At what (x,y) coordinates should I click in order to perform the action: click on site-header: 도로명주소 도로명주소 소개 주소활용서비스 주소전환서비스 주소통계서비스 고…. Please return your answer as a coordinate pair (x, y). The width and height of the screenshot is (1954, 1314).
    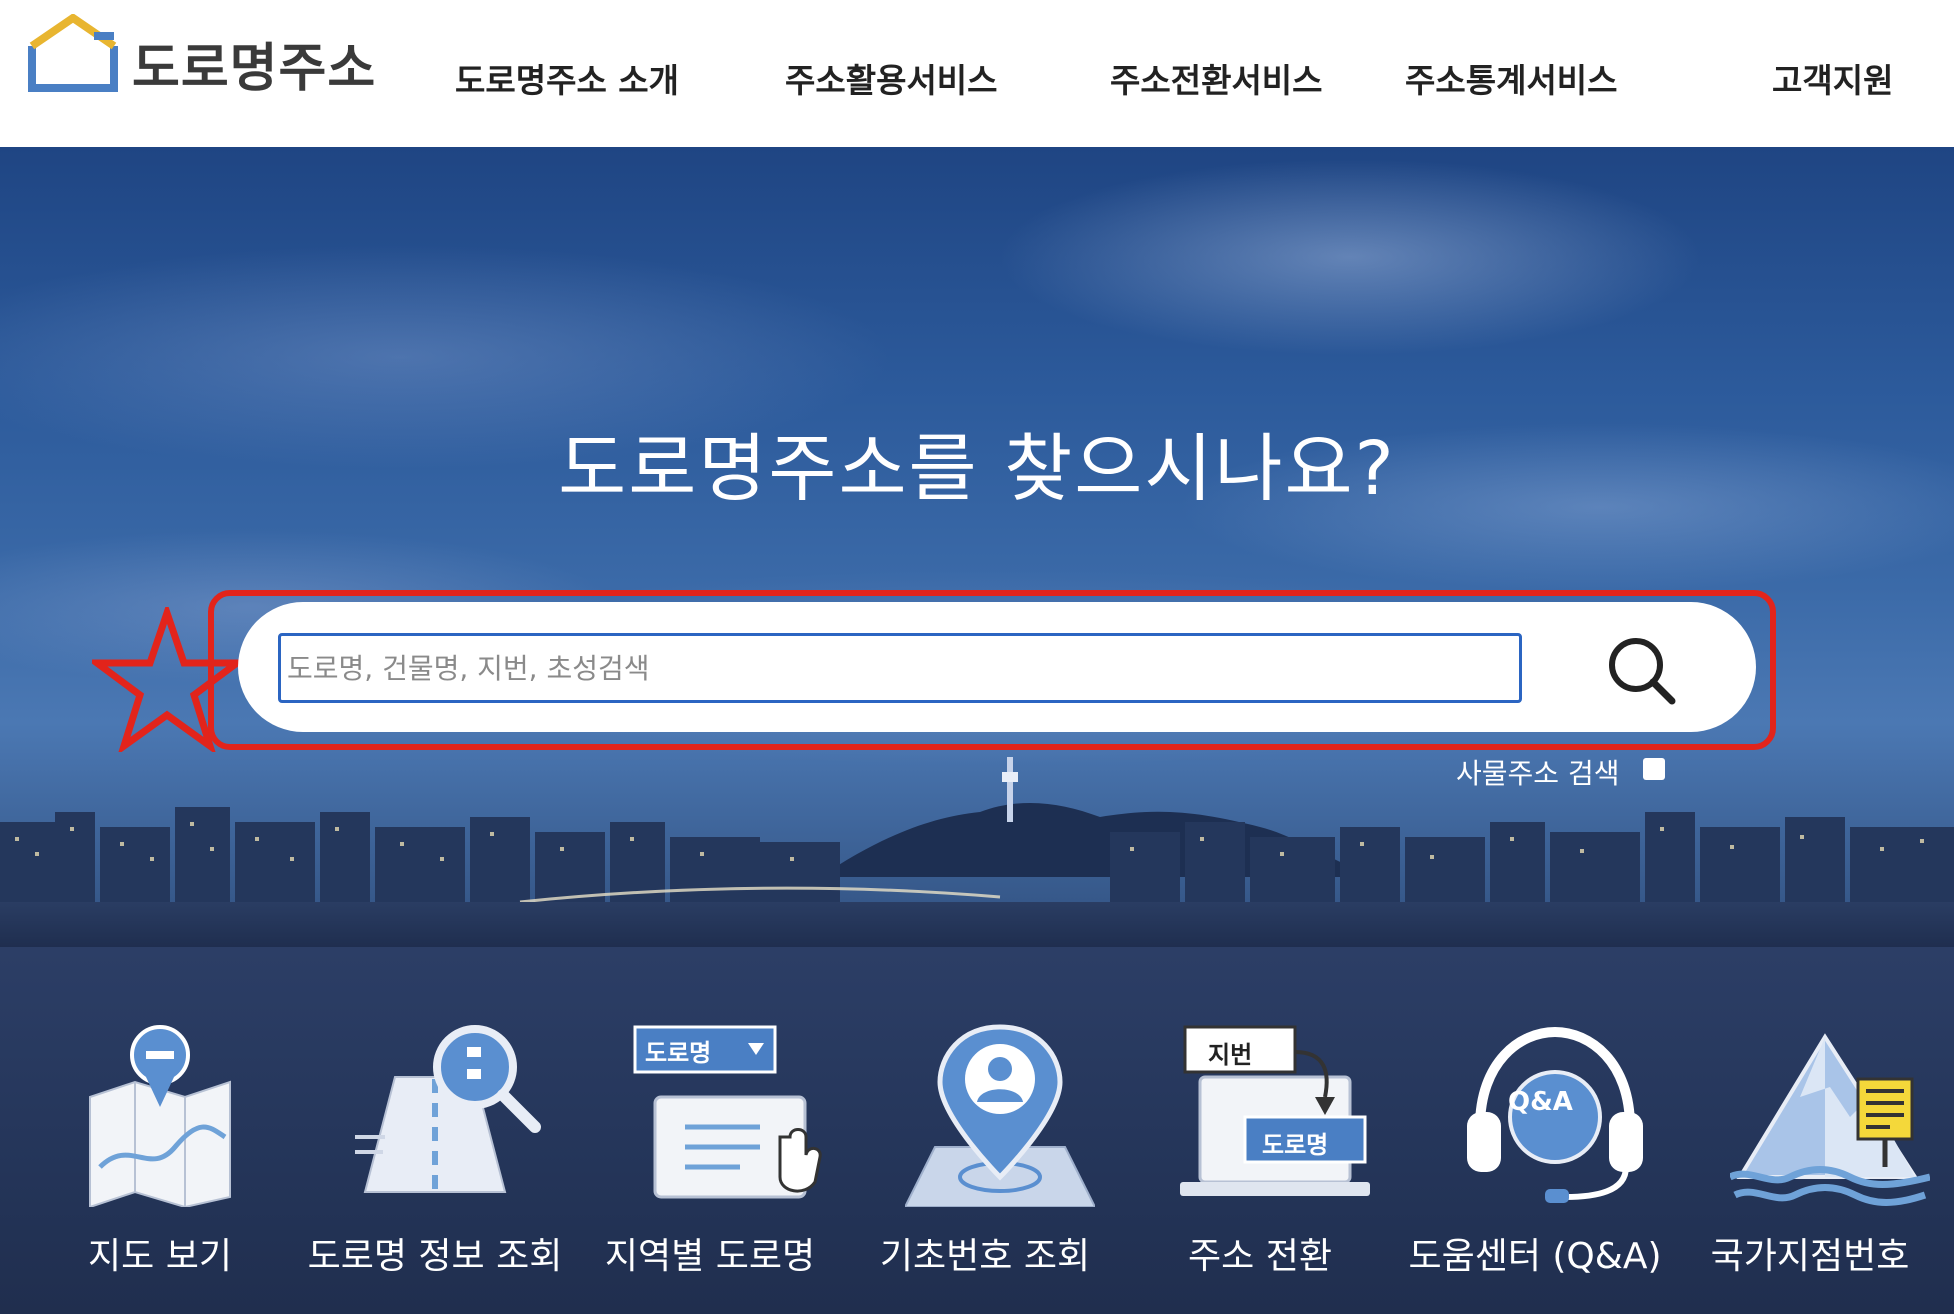
    Looking at the image, I should click on (977, 73).